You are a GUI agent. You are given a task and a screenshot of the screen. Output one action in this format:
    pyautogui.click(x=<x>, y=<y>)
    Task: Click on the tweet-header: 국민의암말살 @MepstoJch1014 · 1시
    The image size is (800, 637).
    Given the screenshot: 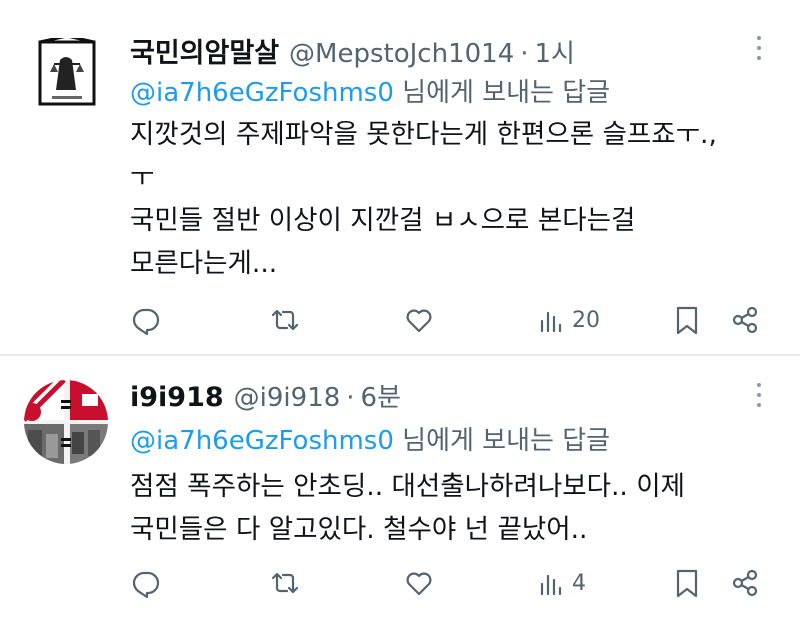 What is the action you would take?
    pyautogui.click(x=352, y=50)
    